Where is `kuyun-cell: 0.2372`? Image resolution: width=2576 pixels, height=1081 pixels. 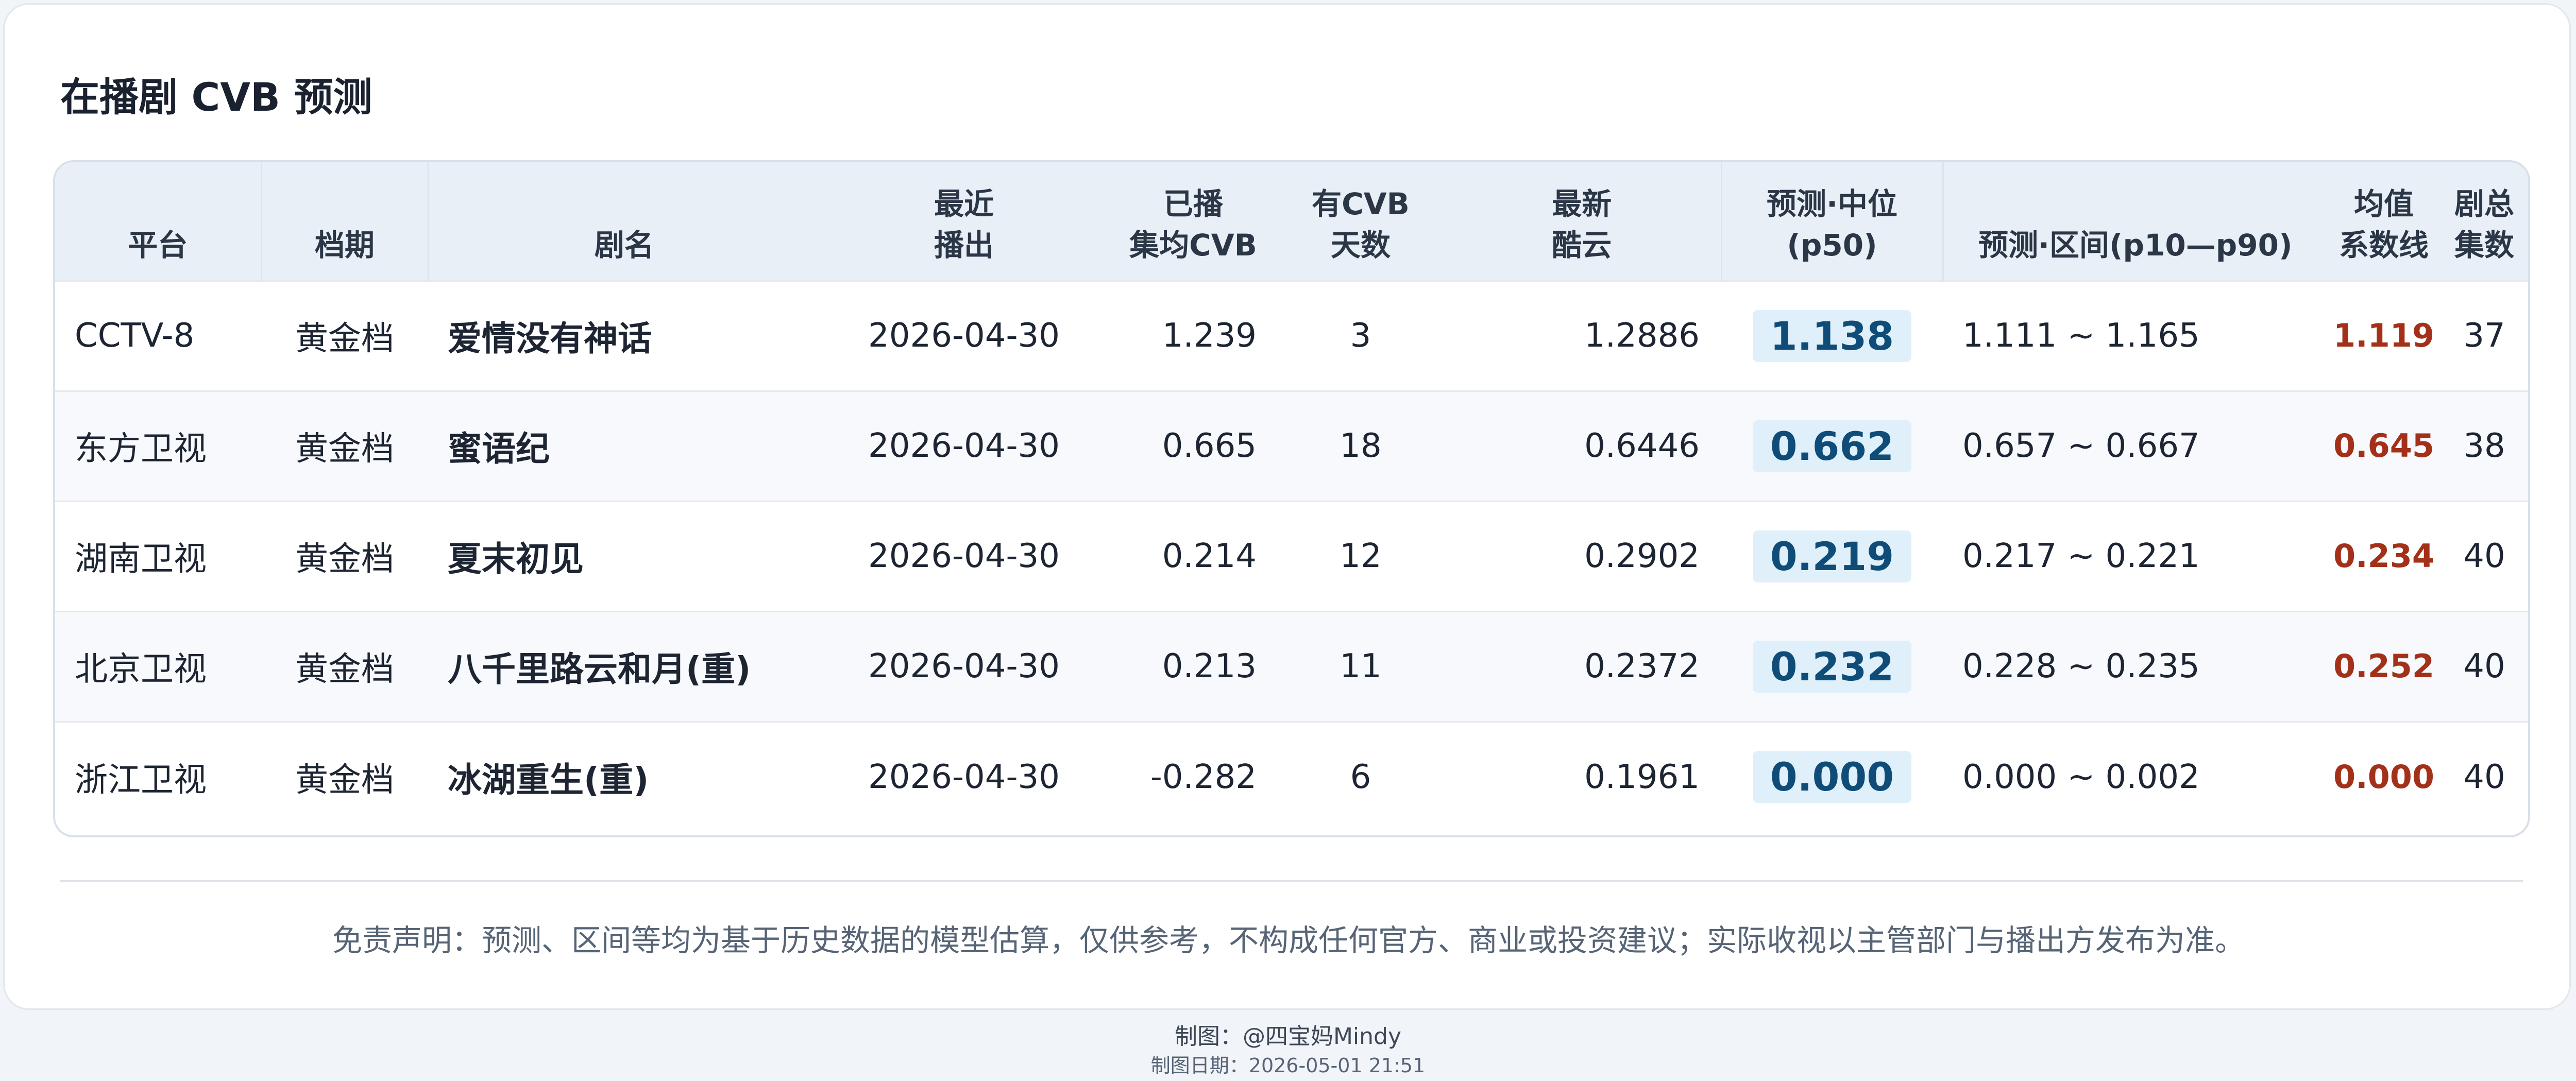 kuyun-cell: 0.2372 is located at coordinates (1642, 666).